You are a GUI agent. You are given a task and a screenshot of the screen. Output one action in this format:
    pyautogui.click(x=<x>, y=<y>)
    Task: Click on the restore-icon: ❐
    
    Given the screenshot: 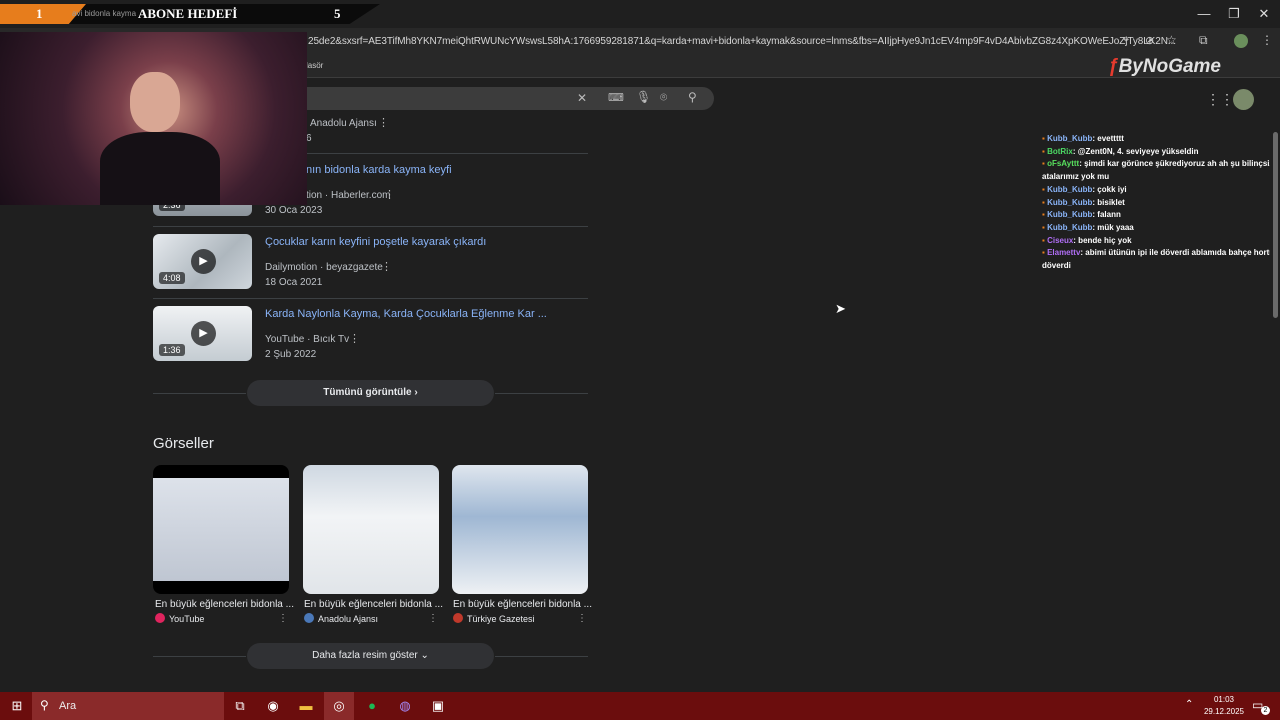 What is the action you would take?
    pyautogui.click(x=1234, y=14)
    